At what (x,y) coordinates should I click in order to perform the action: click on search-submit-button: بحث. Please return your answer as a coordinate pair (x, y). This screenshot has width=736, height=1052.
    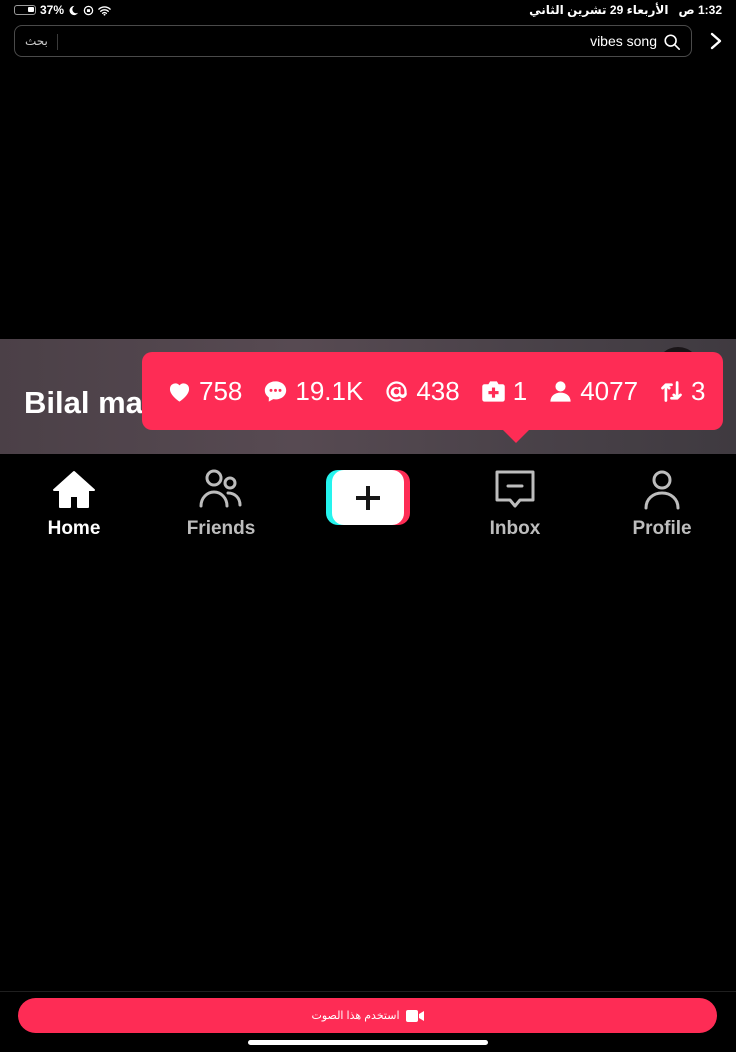
    Looking at the image, I should click on (36, 41).